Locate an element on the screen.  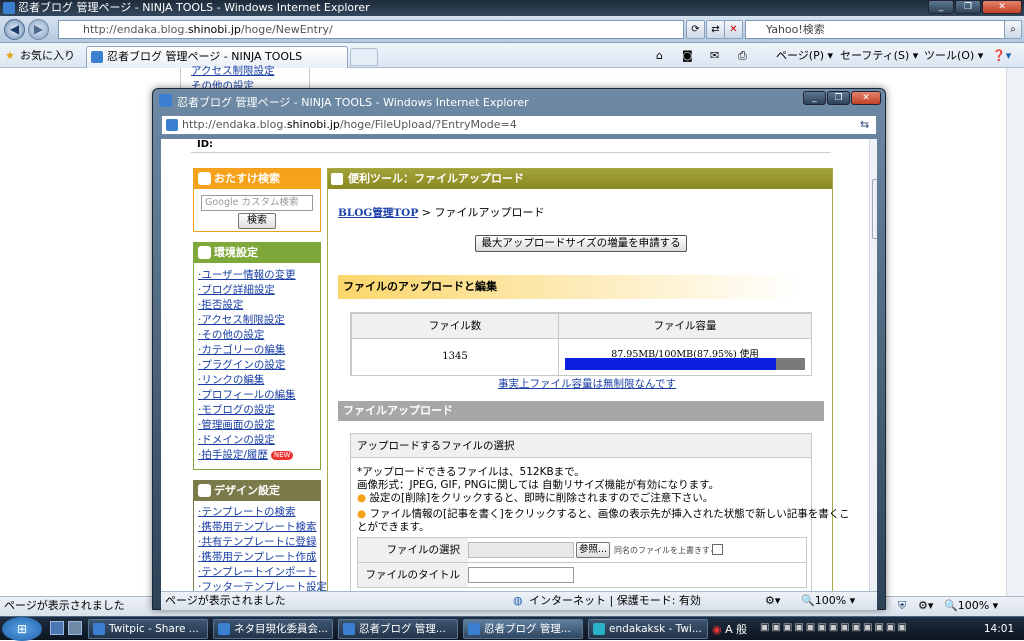
google-search-input: Google カスタム検索 is located at coordinates (257, 203).